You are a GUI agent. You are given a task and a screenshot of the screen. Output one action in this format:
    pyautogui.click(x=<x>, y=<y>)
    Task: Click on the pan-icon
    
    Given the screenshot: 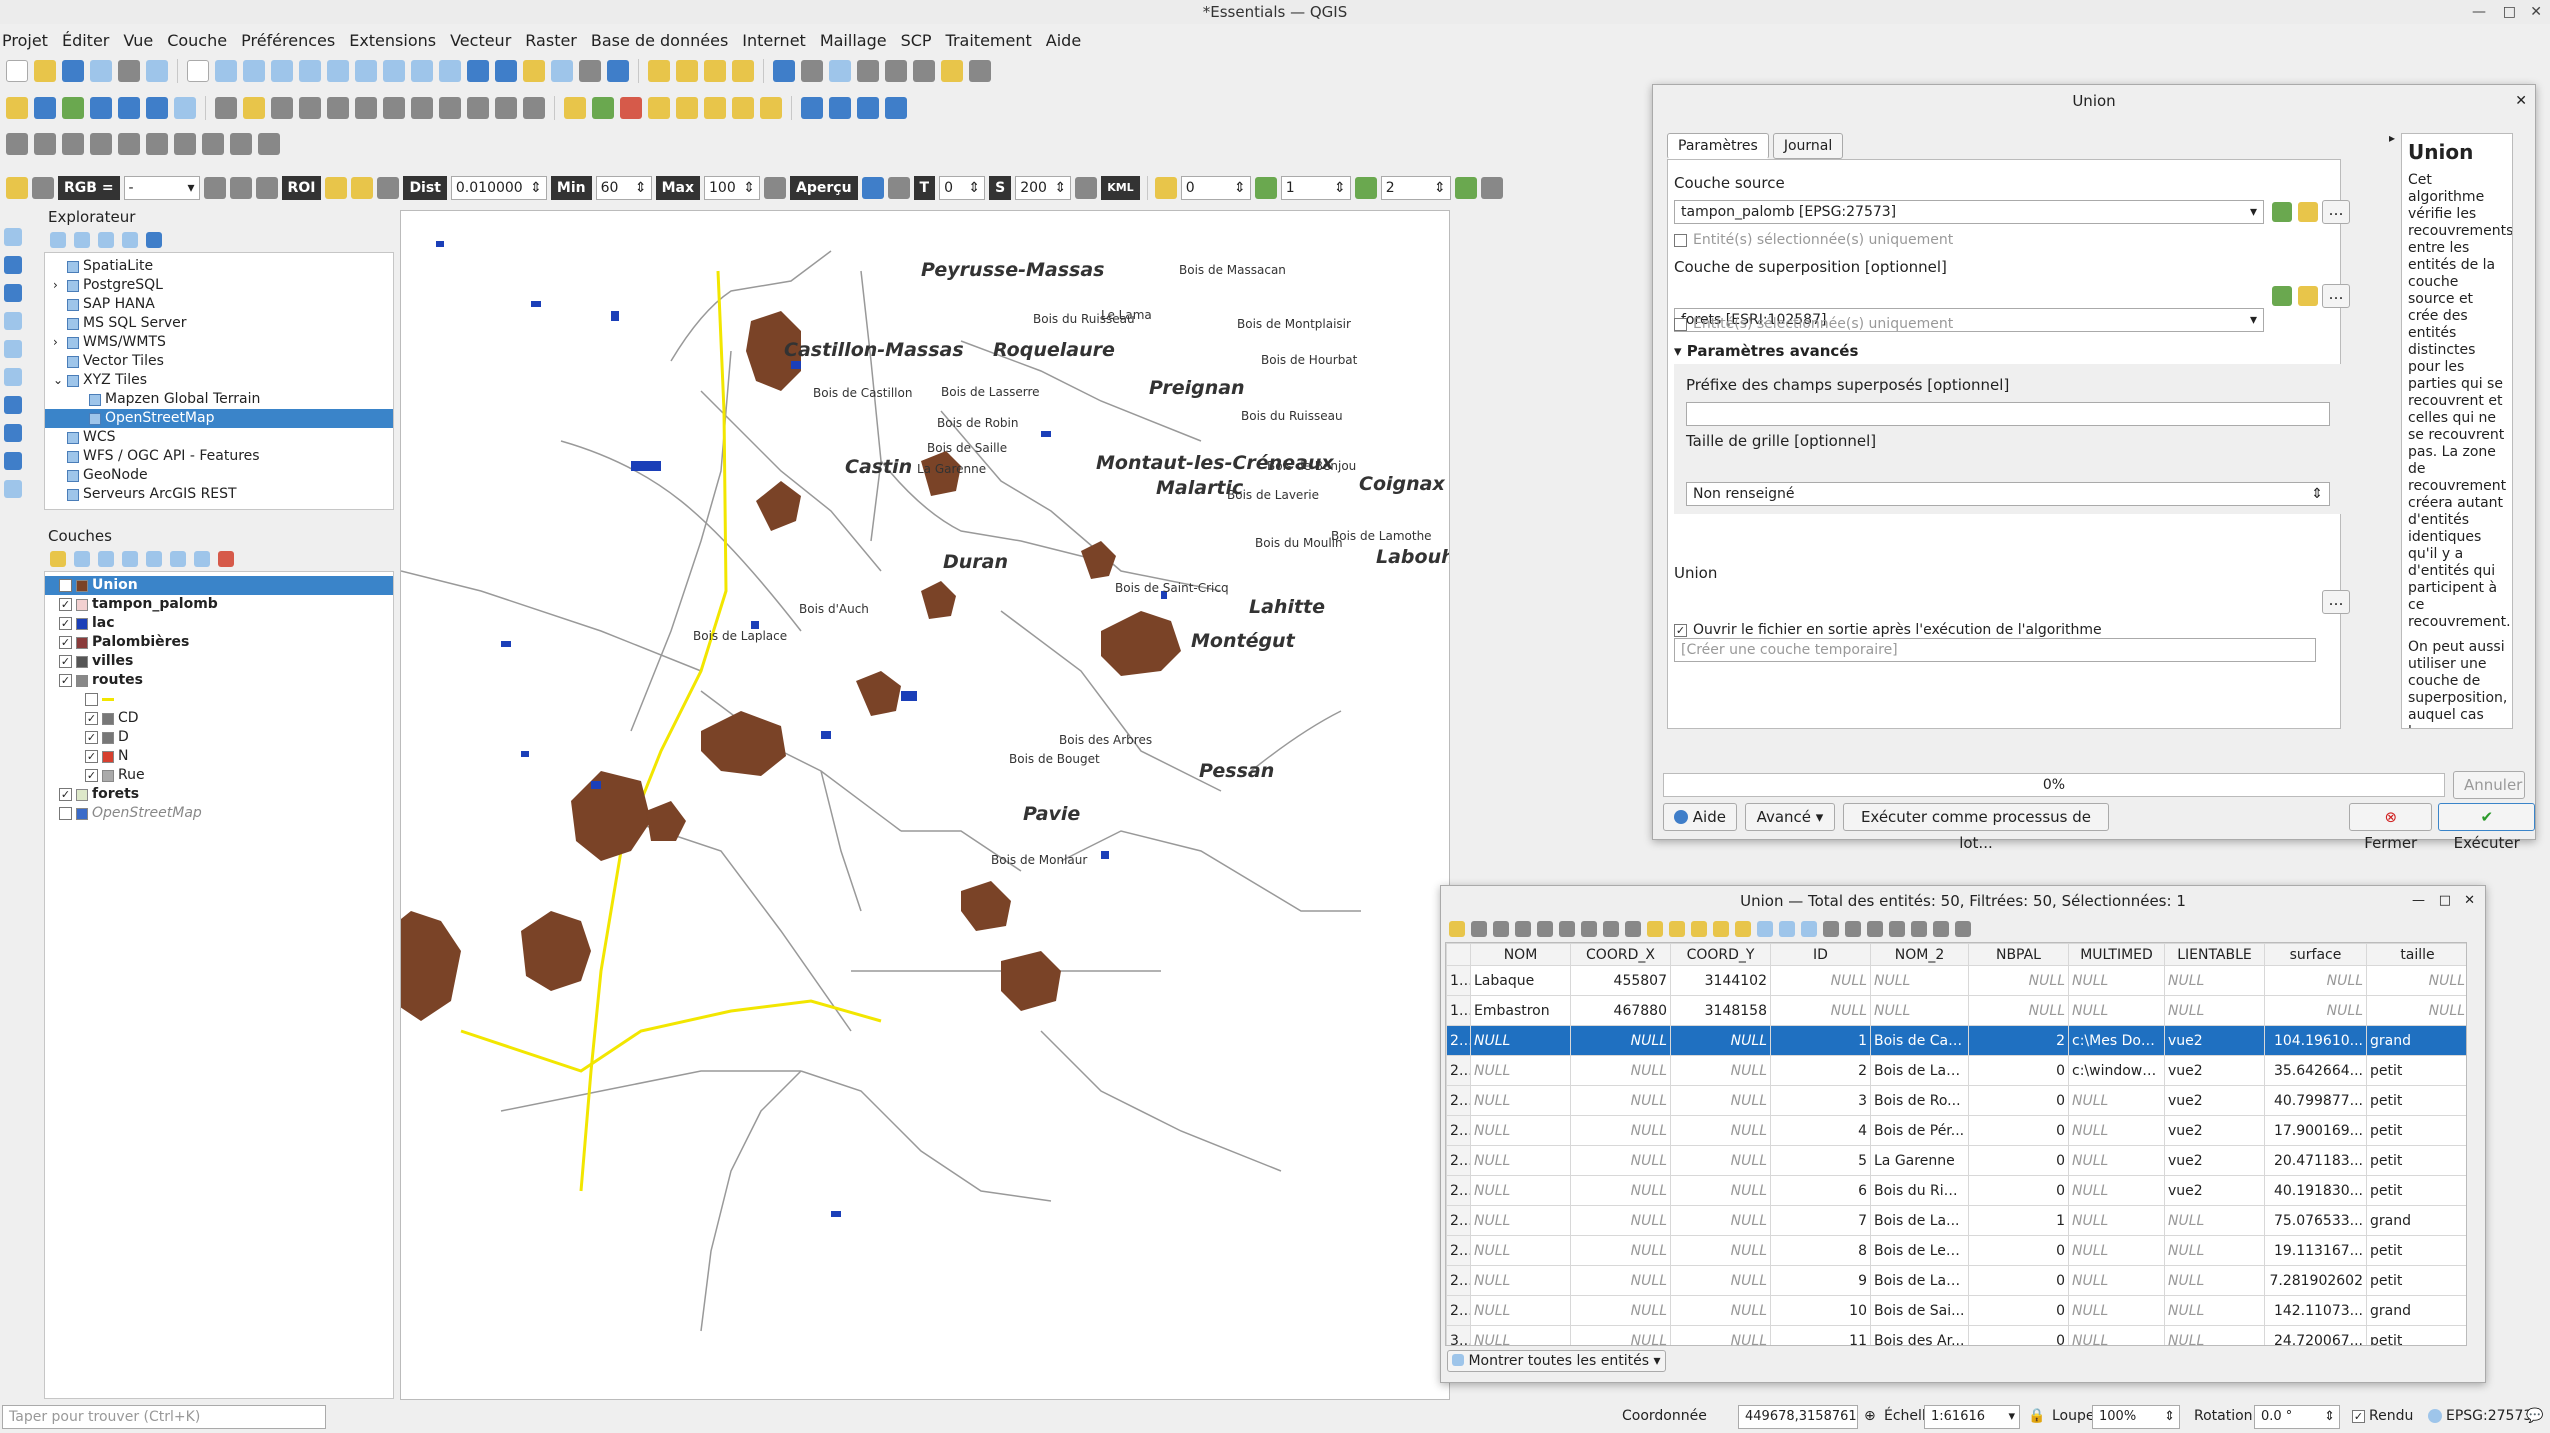 What is the action you would take?
    pyautogui.click(x=198, y=71)
    